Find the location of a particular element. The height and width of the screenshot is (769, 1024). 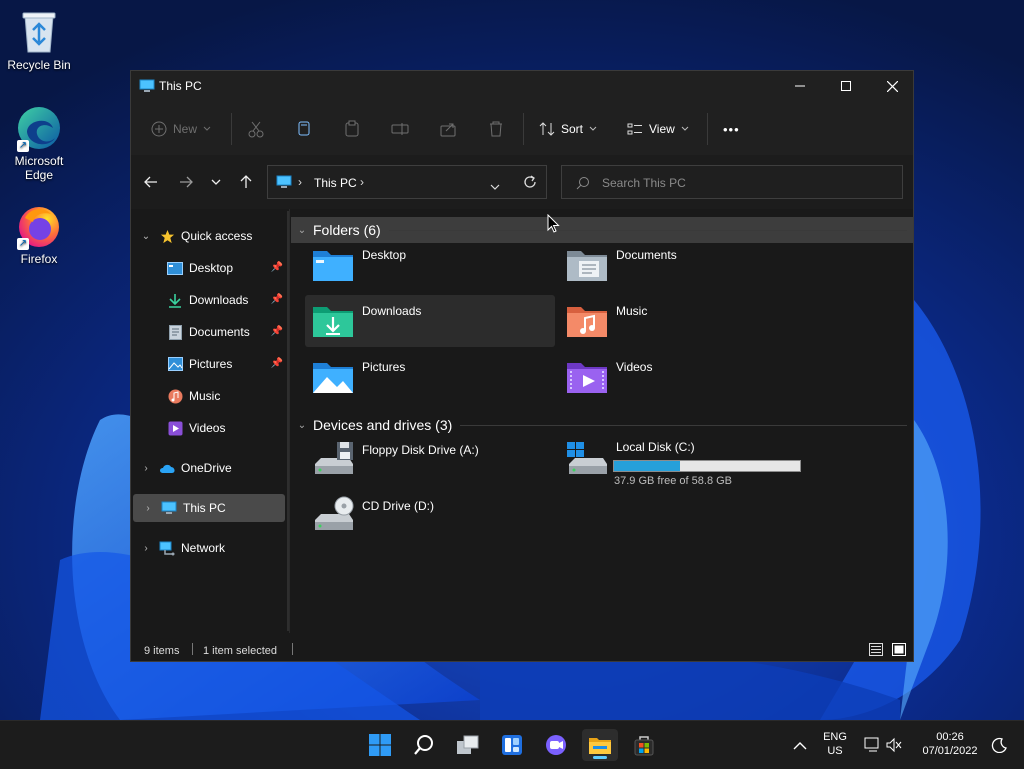

title-bar: This PC is located at coordinates (522, 87).